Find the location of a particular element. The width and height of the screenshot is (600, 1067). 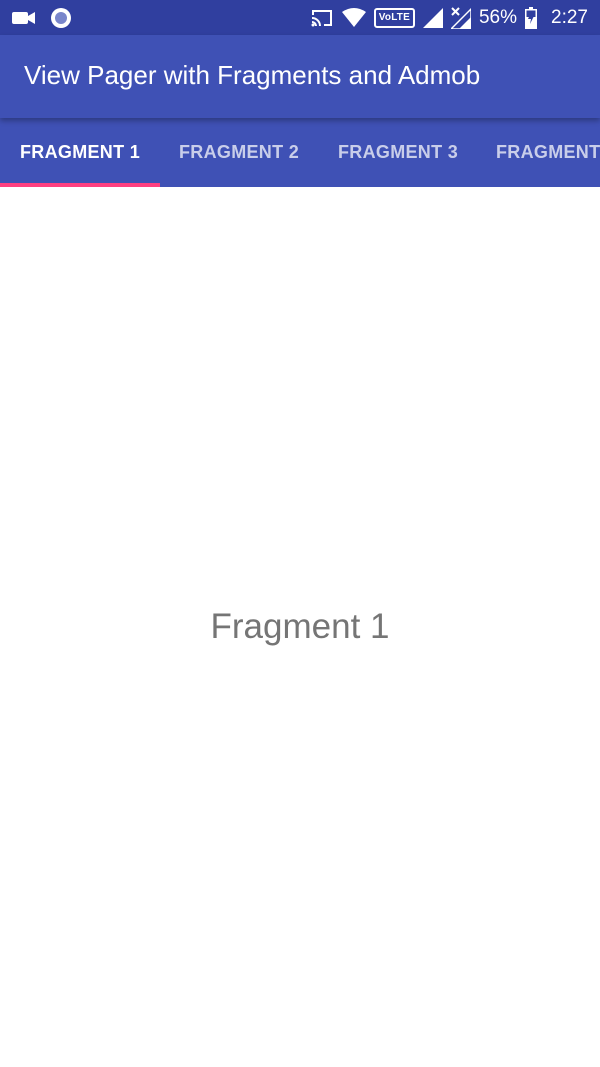

video-camera-icon is located at coordinates (24, 18).